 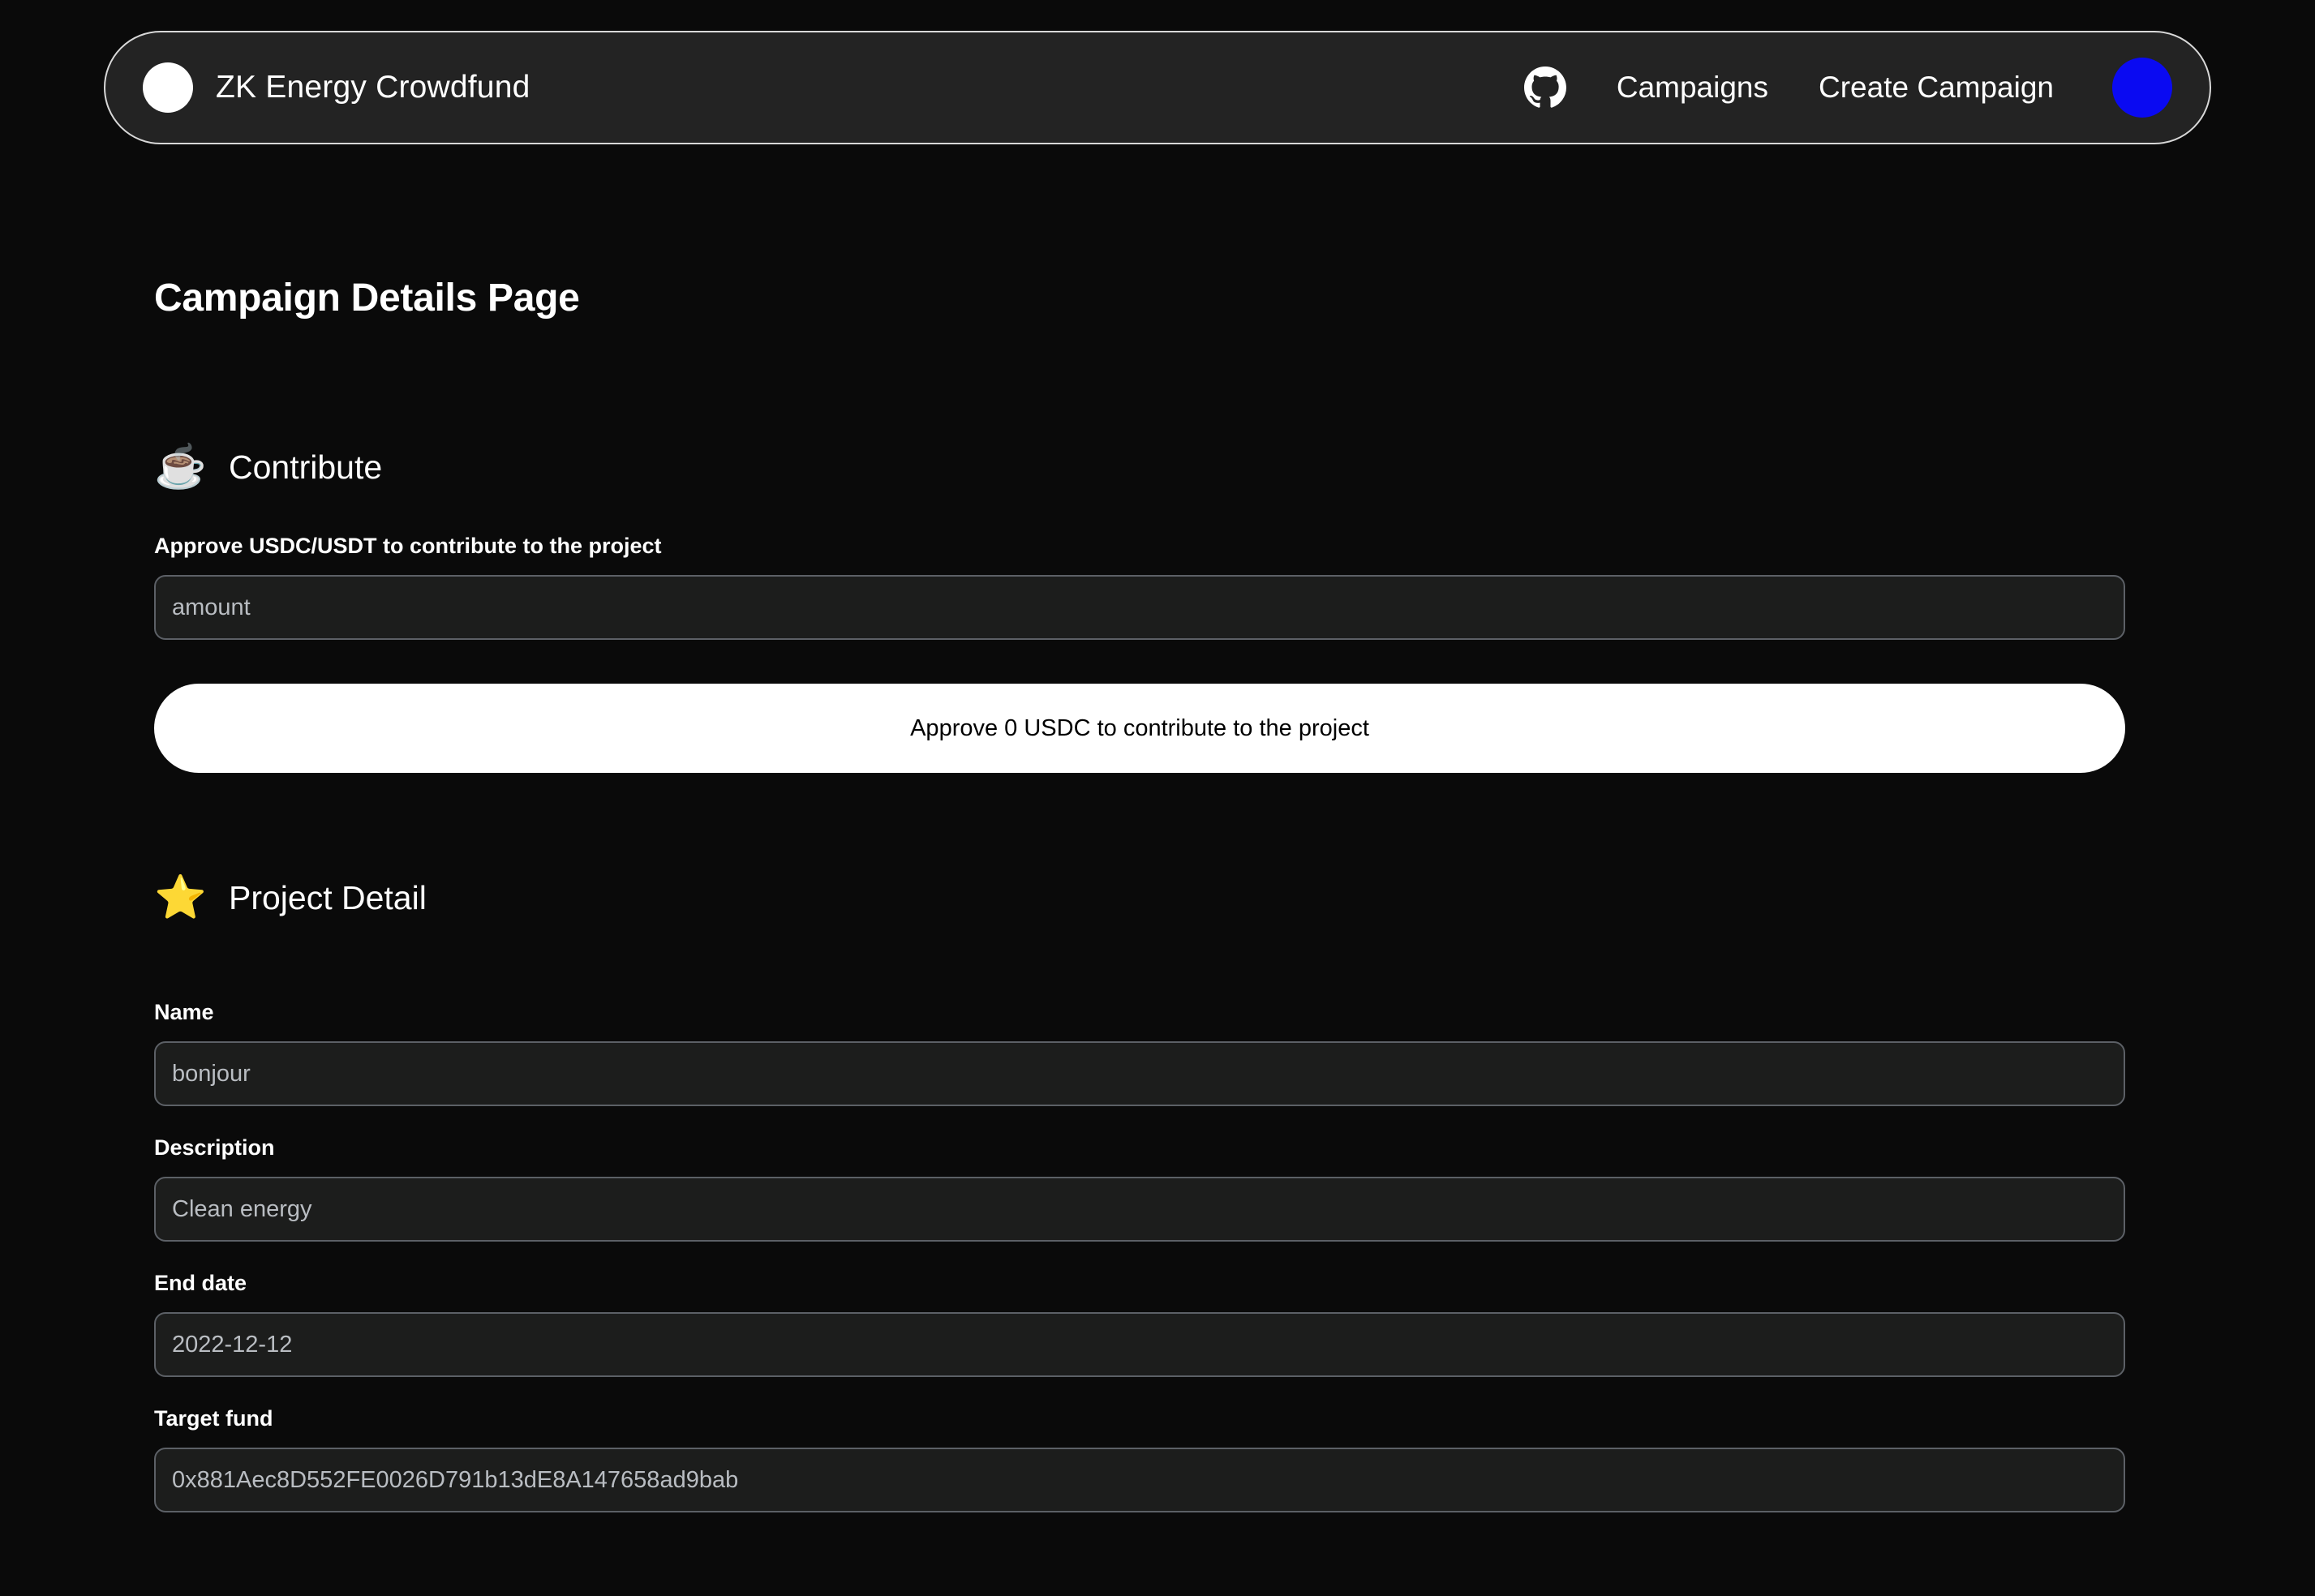 What do you see at coordinates (2142, 88) in the screenshot?
I see `avatar` at bounding box center [2142, 88].